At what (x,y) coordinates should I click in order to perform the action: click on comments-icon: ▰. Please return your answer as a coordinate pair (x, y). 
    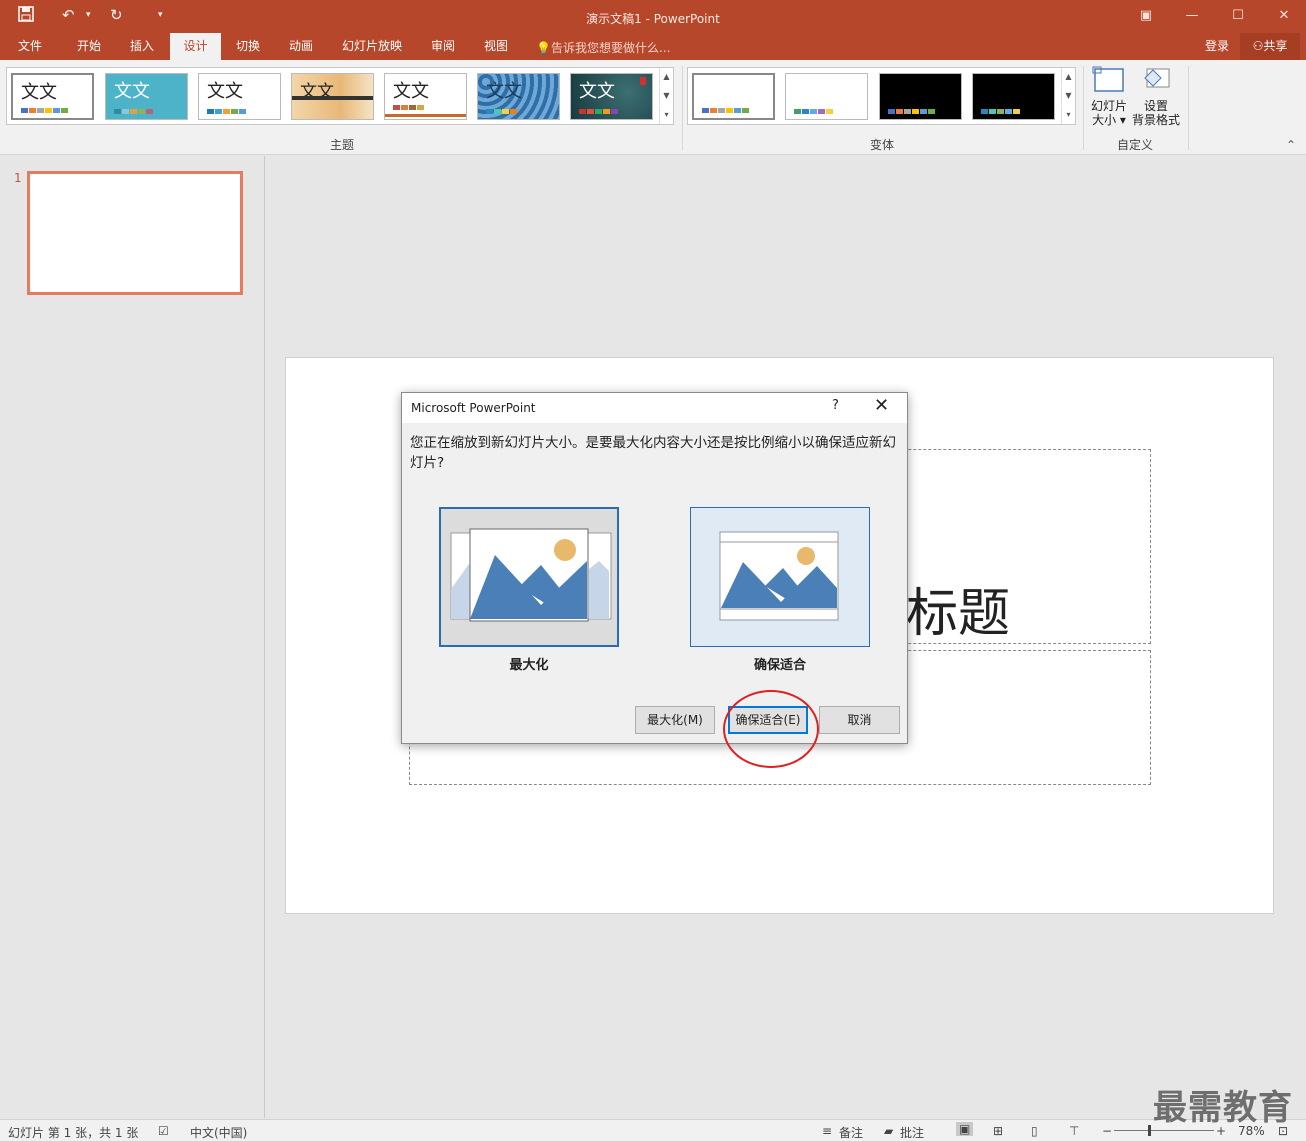
    Looking at the image, I should click on (888, 1131).